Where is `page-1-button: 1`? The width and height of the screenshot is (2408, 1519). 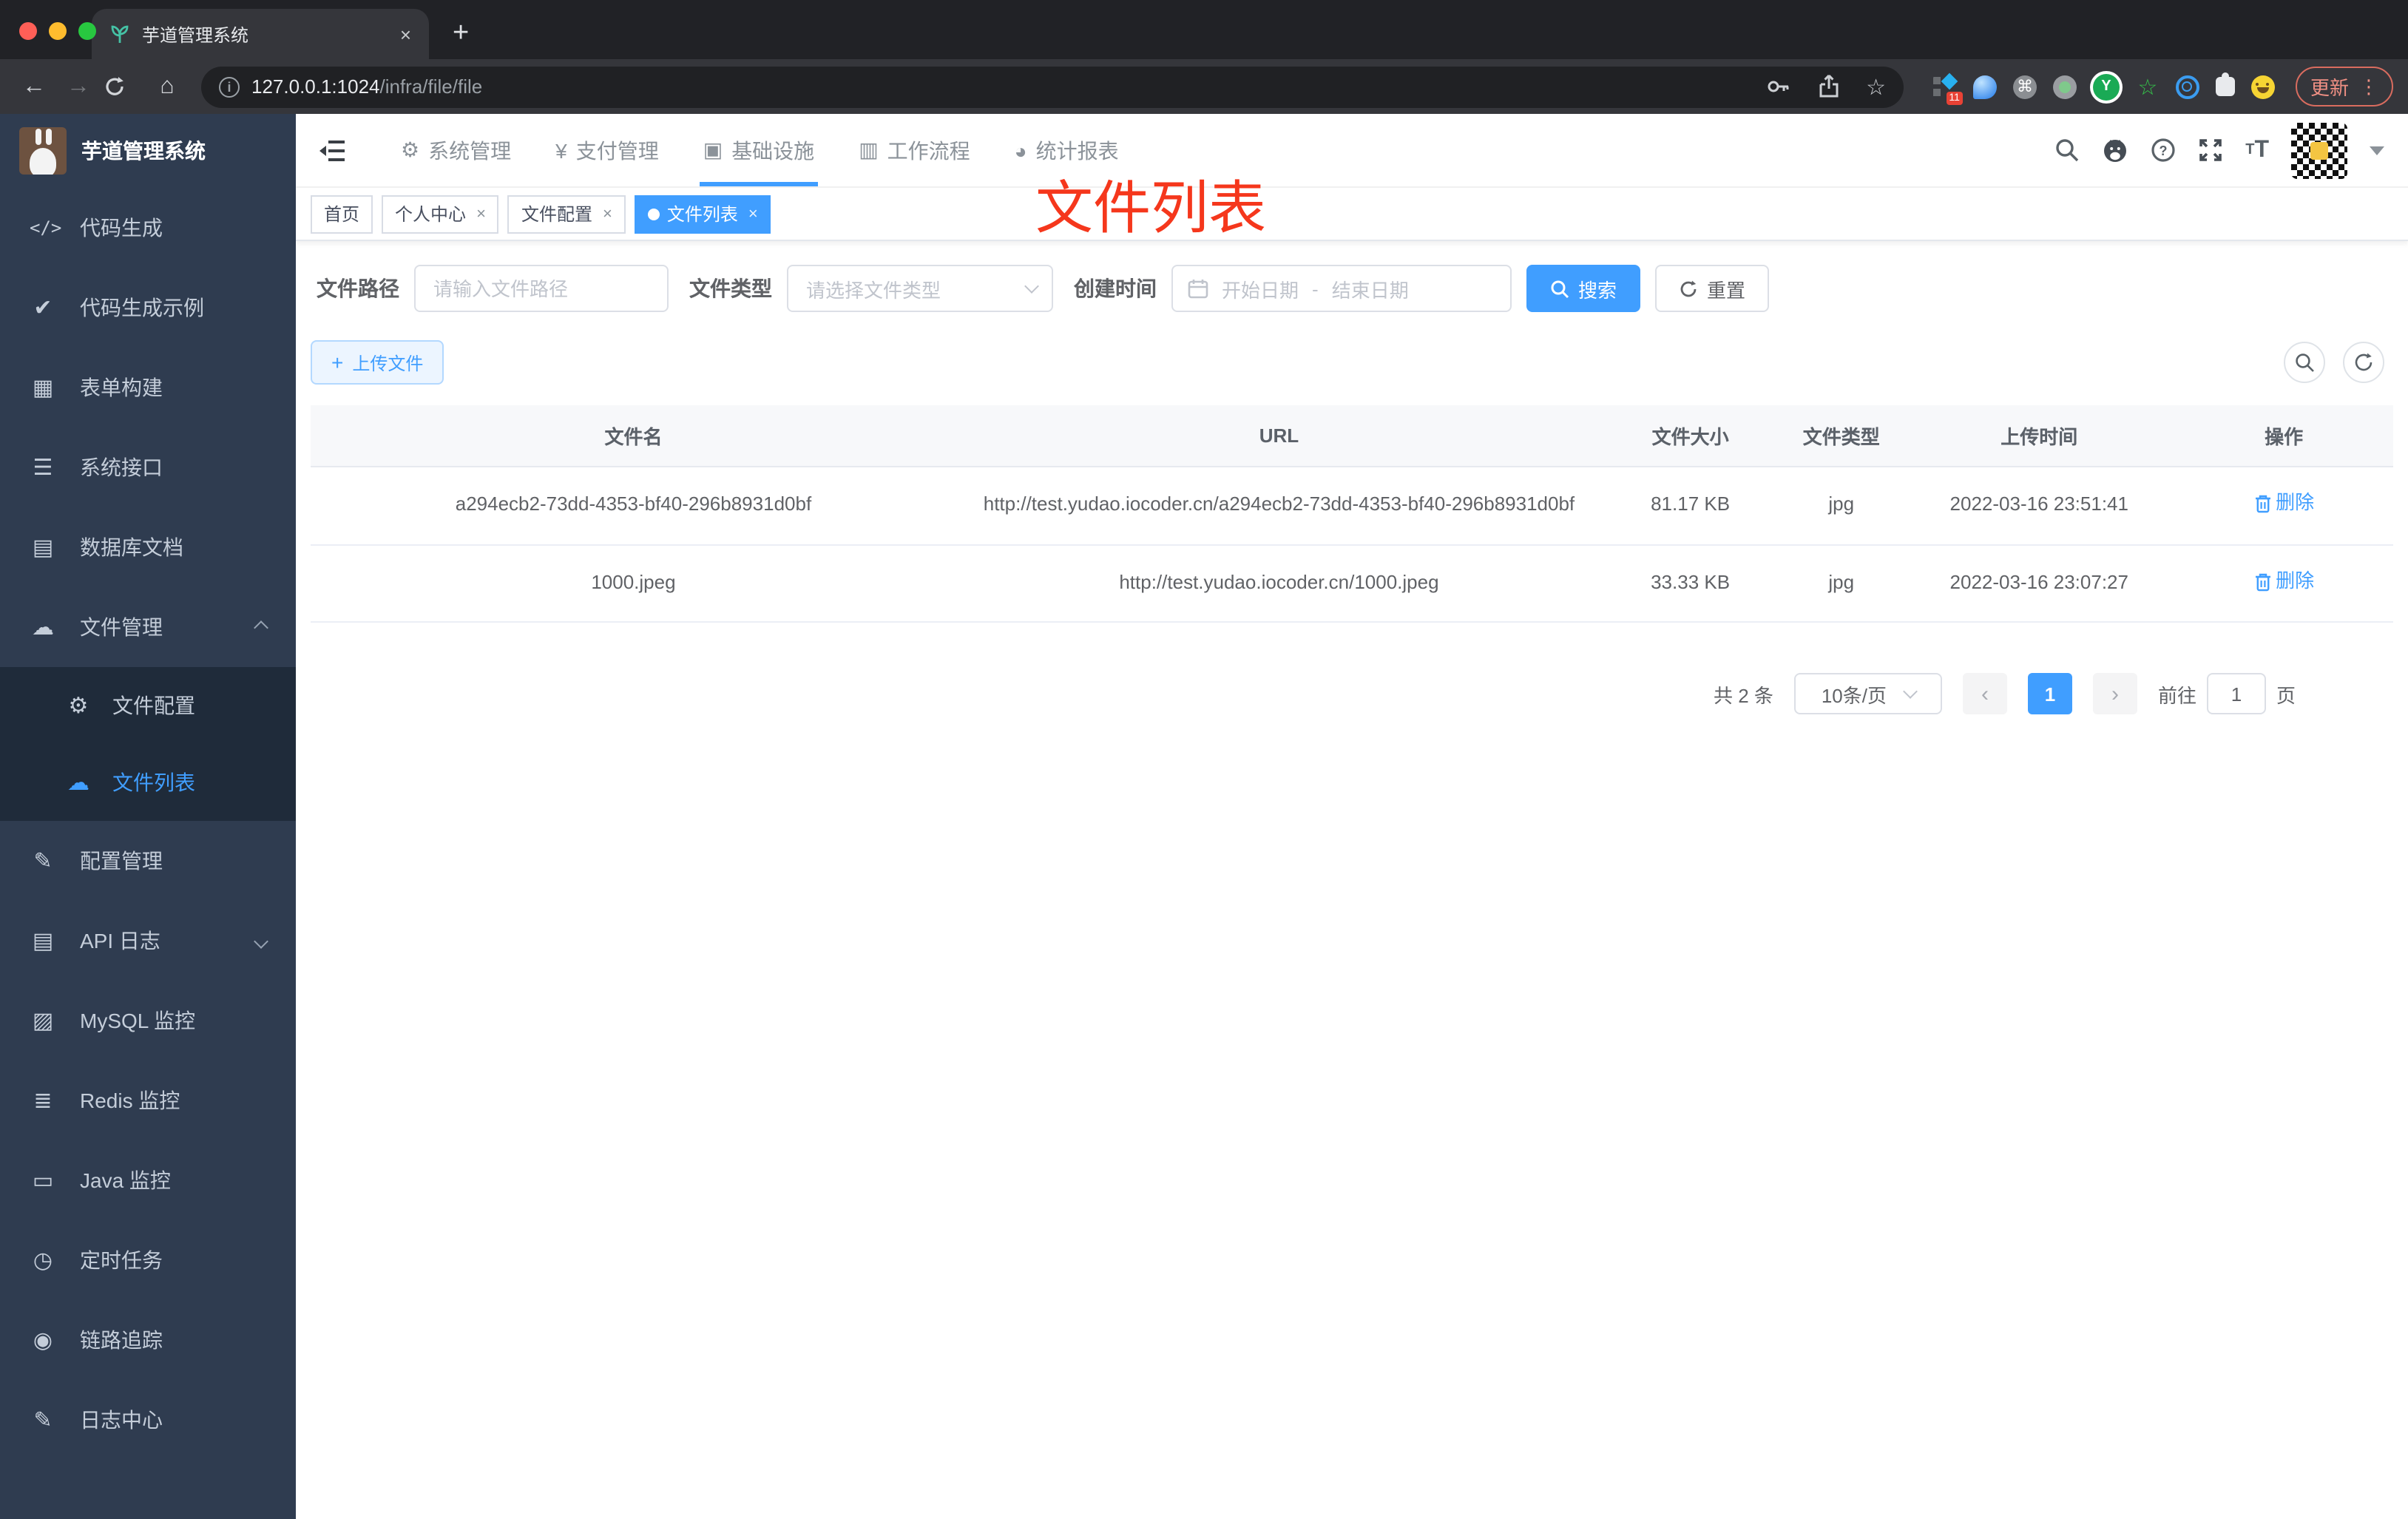
page-1-button: 1 is located at coordinates (2049, 694).